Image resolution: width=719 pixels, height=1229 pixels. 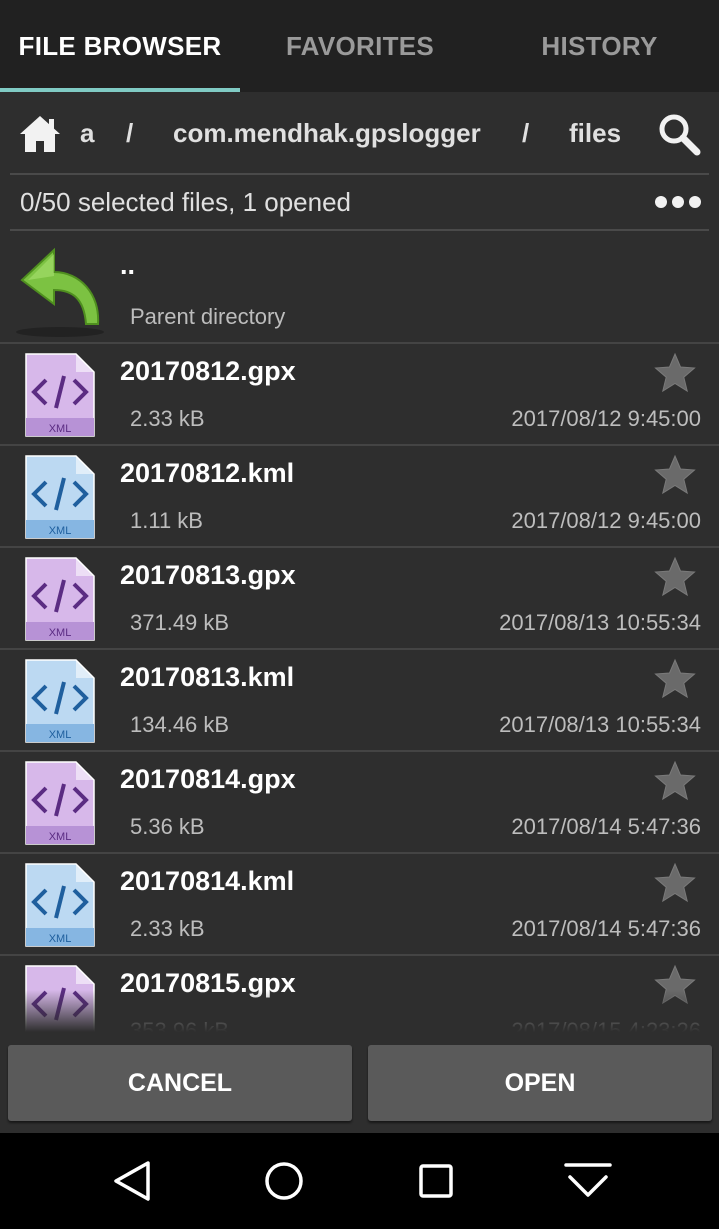 What do you see at coordinates (207, 677) in the screenshot?
I see `file-name: 20170813.kml` at bounding box center [207, 677].